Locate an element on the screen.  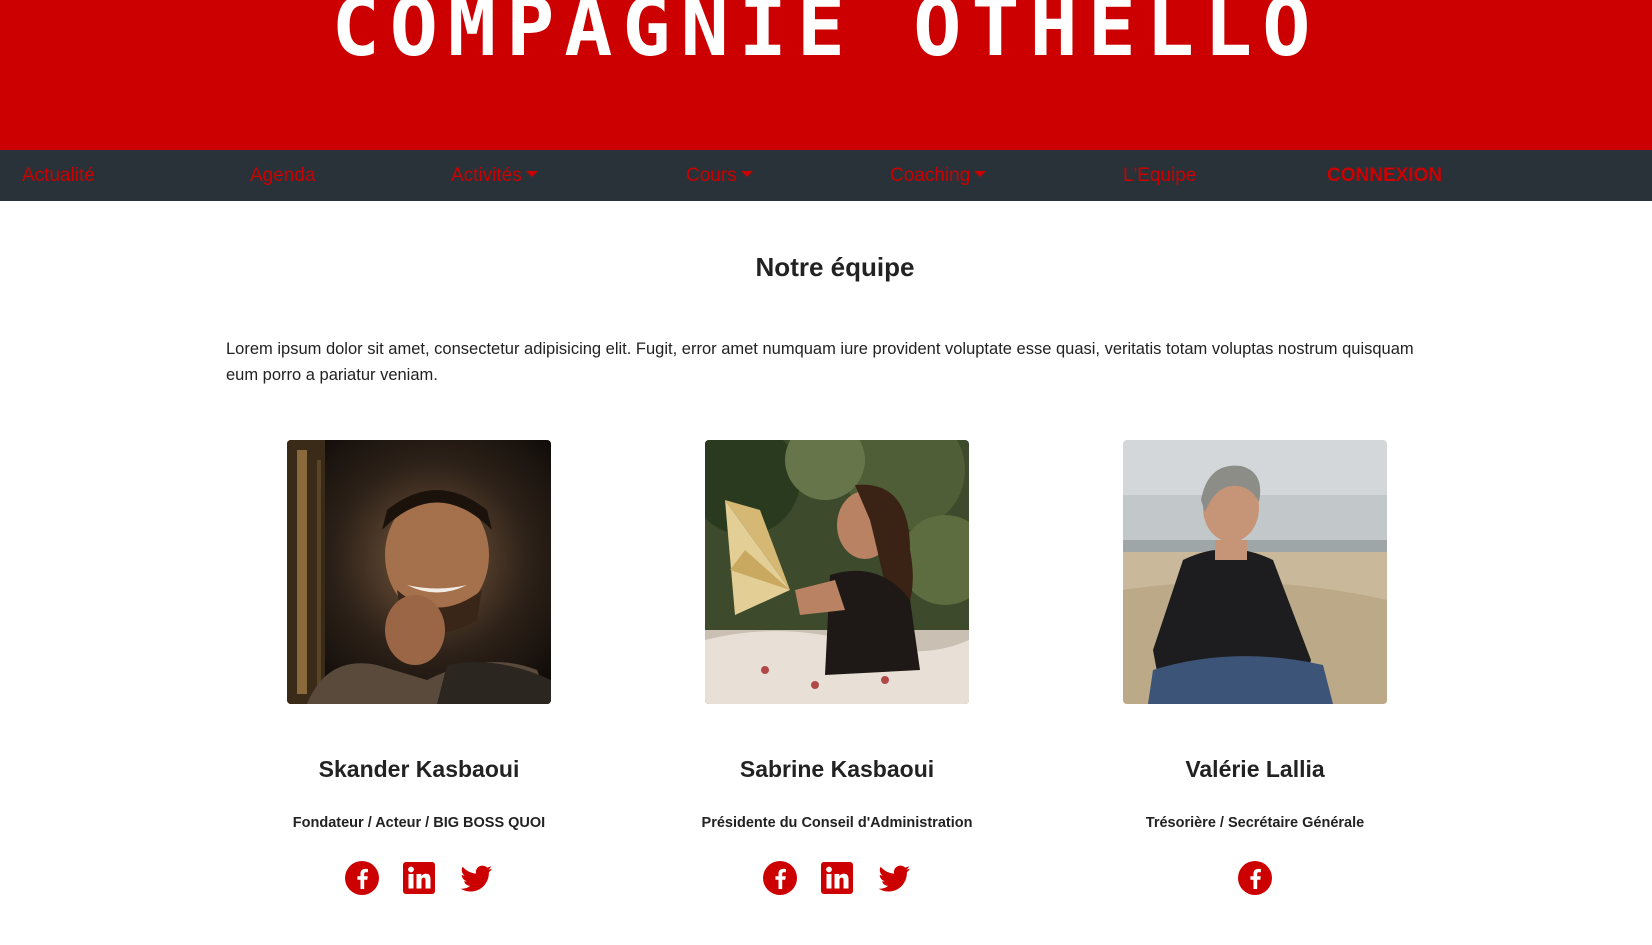
nav-item-actualite: Actualité is located at coordinates (58, 175).